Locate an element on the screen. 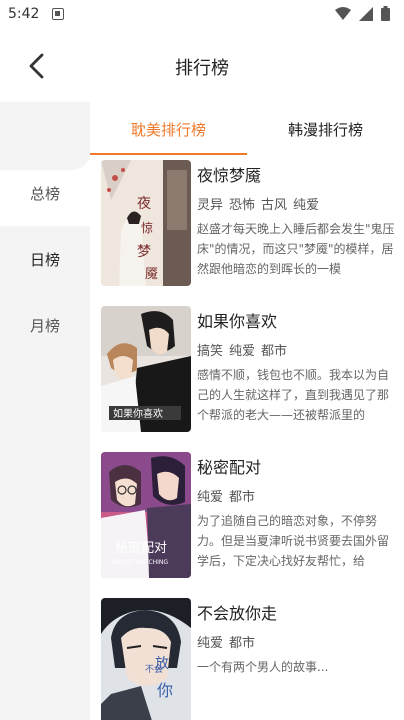 This screenshot has height=720, width=404. book-title: 不会放你走 is located at coordinates (237, 613).